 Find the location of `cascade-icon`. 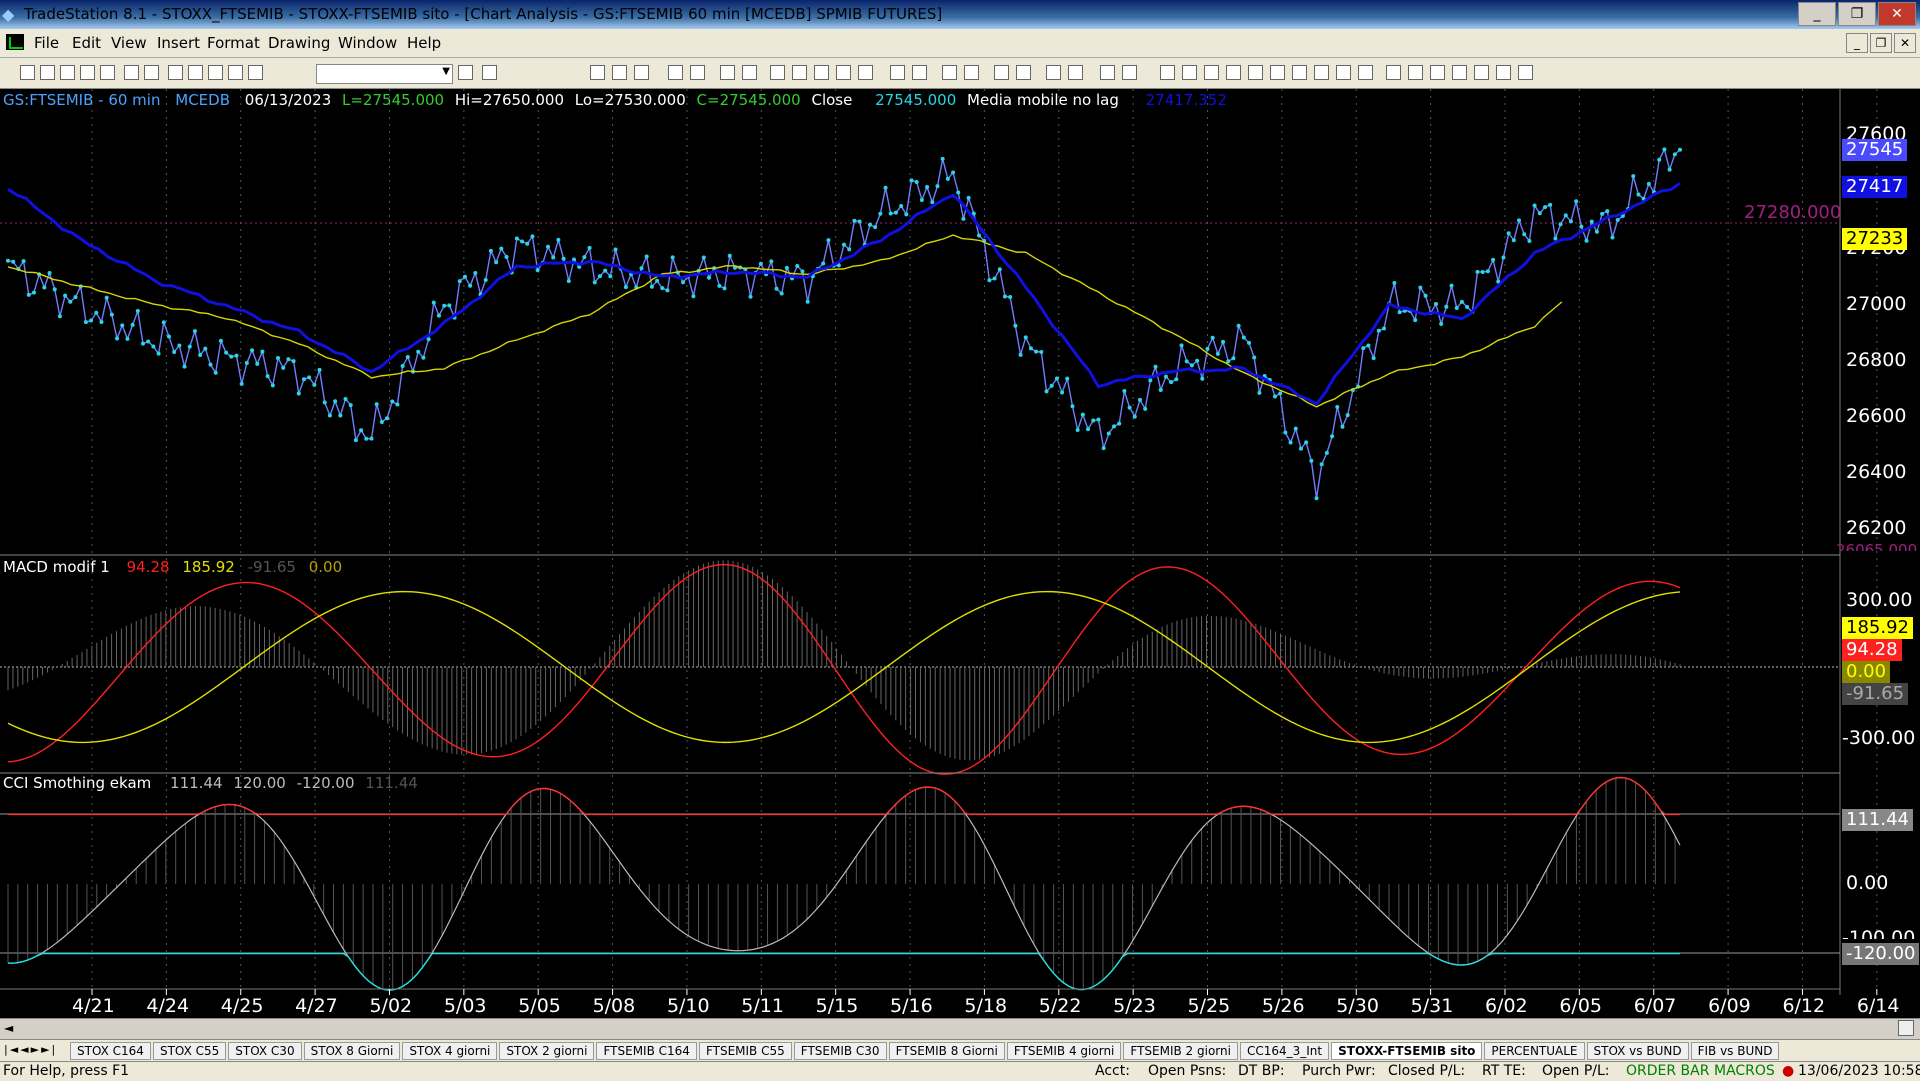

cascade-icon is located at coordinates (195, 72).